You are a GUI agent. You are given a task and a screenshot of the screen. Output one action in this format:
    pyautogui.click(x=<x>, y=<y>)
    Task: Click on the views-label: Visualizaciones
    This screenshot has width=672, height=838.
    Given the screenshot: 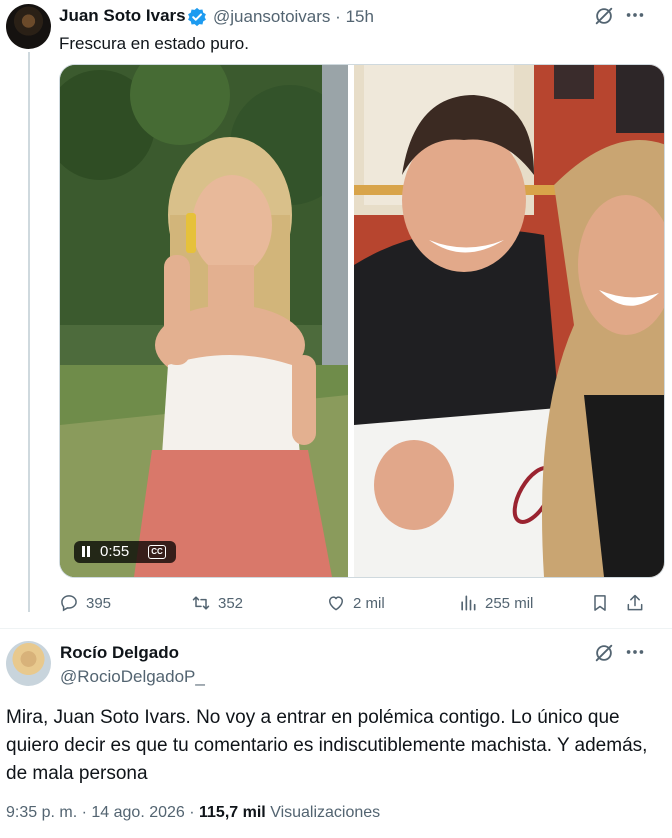 What is the action you would take?
    pyautogui.click(x=325, y=812)
    